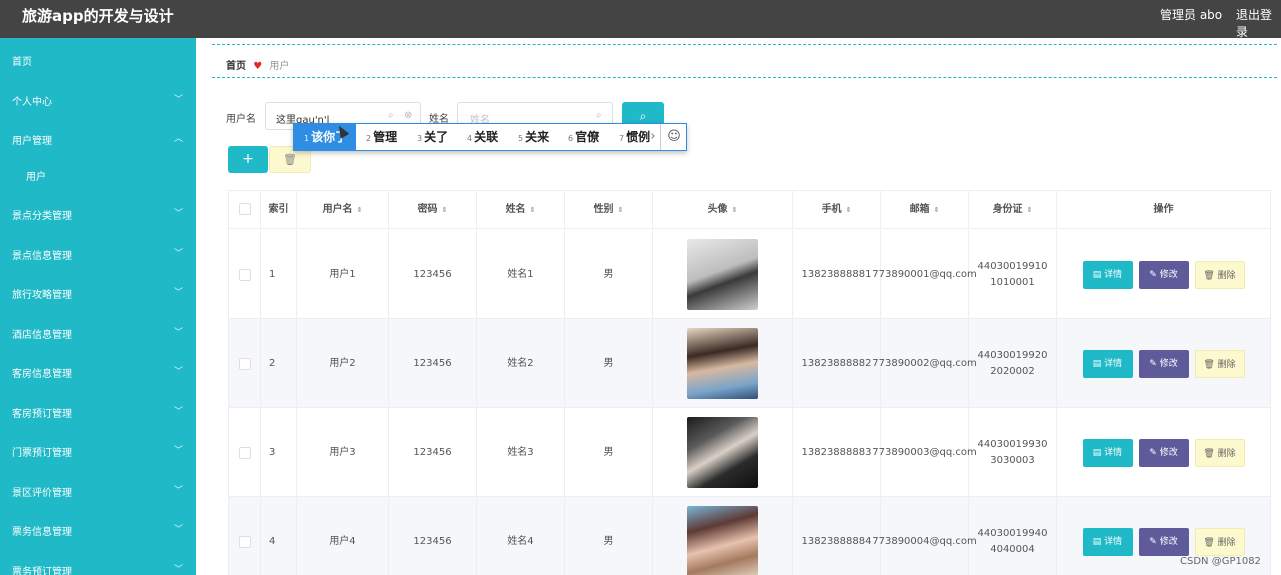 The height and width of the screenshot is (575, 1281). What do you see at coordinates (603, 209) in the screenshot?
I see `header-label: 性别` at bounding box center [603, 209].